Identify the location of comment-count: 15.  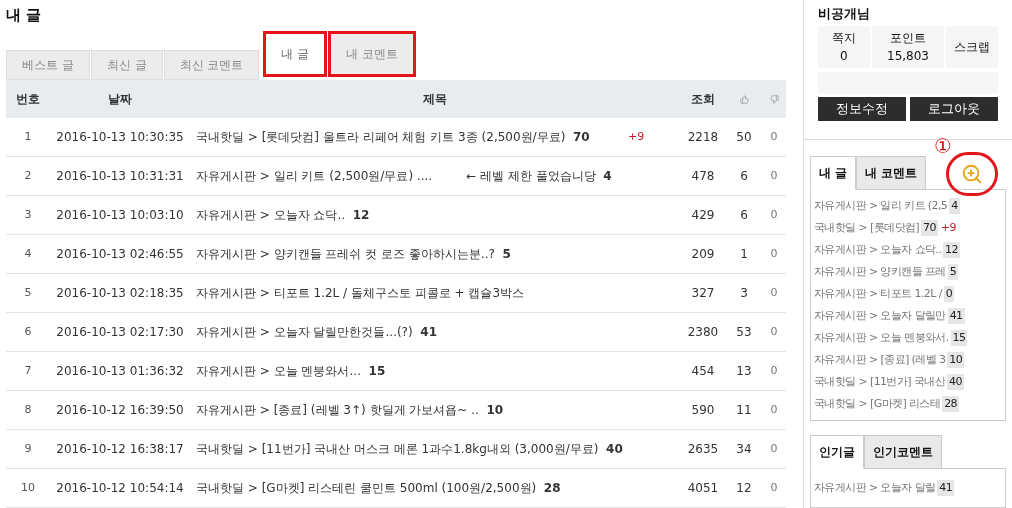
(959, 338).